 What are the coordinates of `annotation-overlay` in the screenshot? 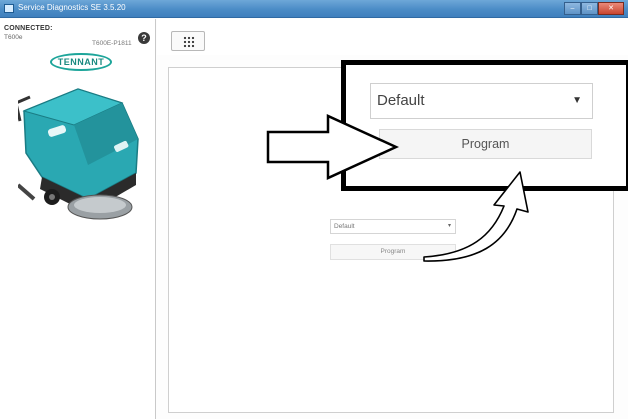 It's located at (397, 188).